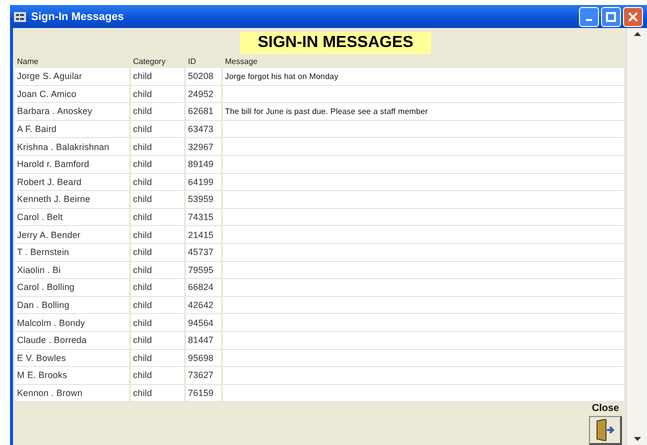 Image resolution: width=647 pixels, height=445 pixels. Describe the element at coordinates (73, 95) in the screenshot. I see `name-cell: Joan C. Amico` at that location.